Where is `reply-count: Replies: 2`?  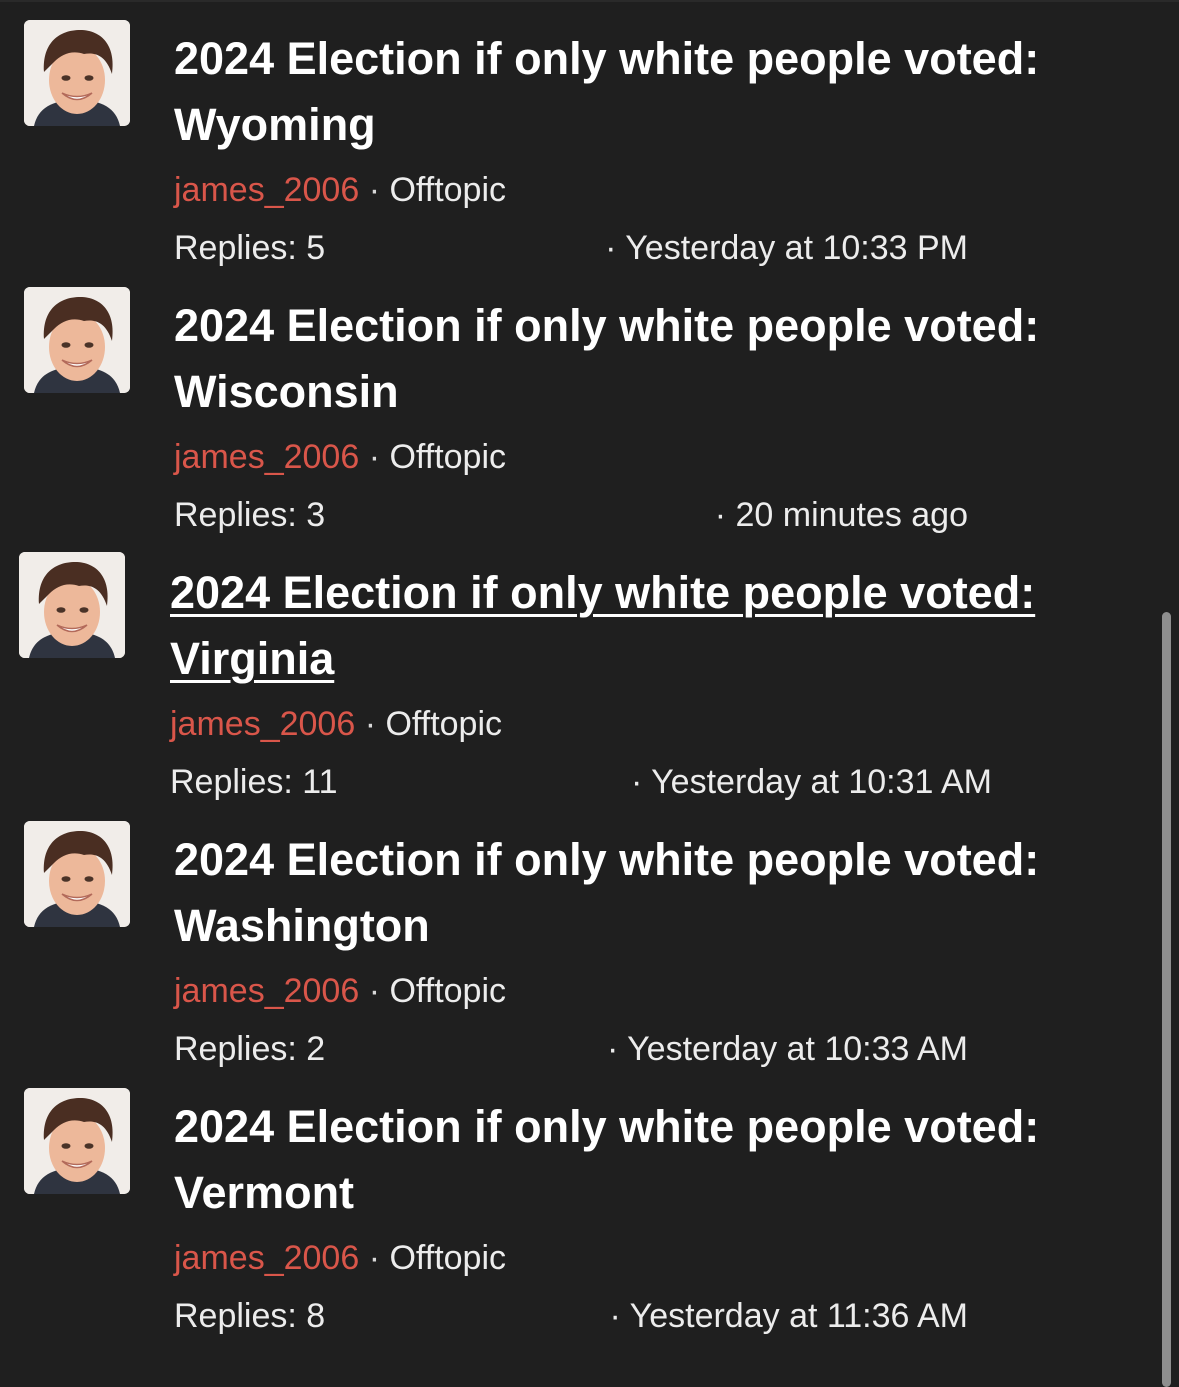
reply-count: Replies: 2 is located at coordinates (250, 1049).